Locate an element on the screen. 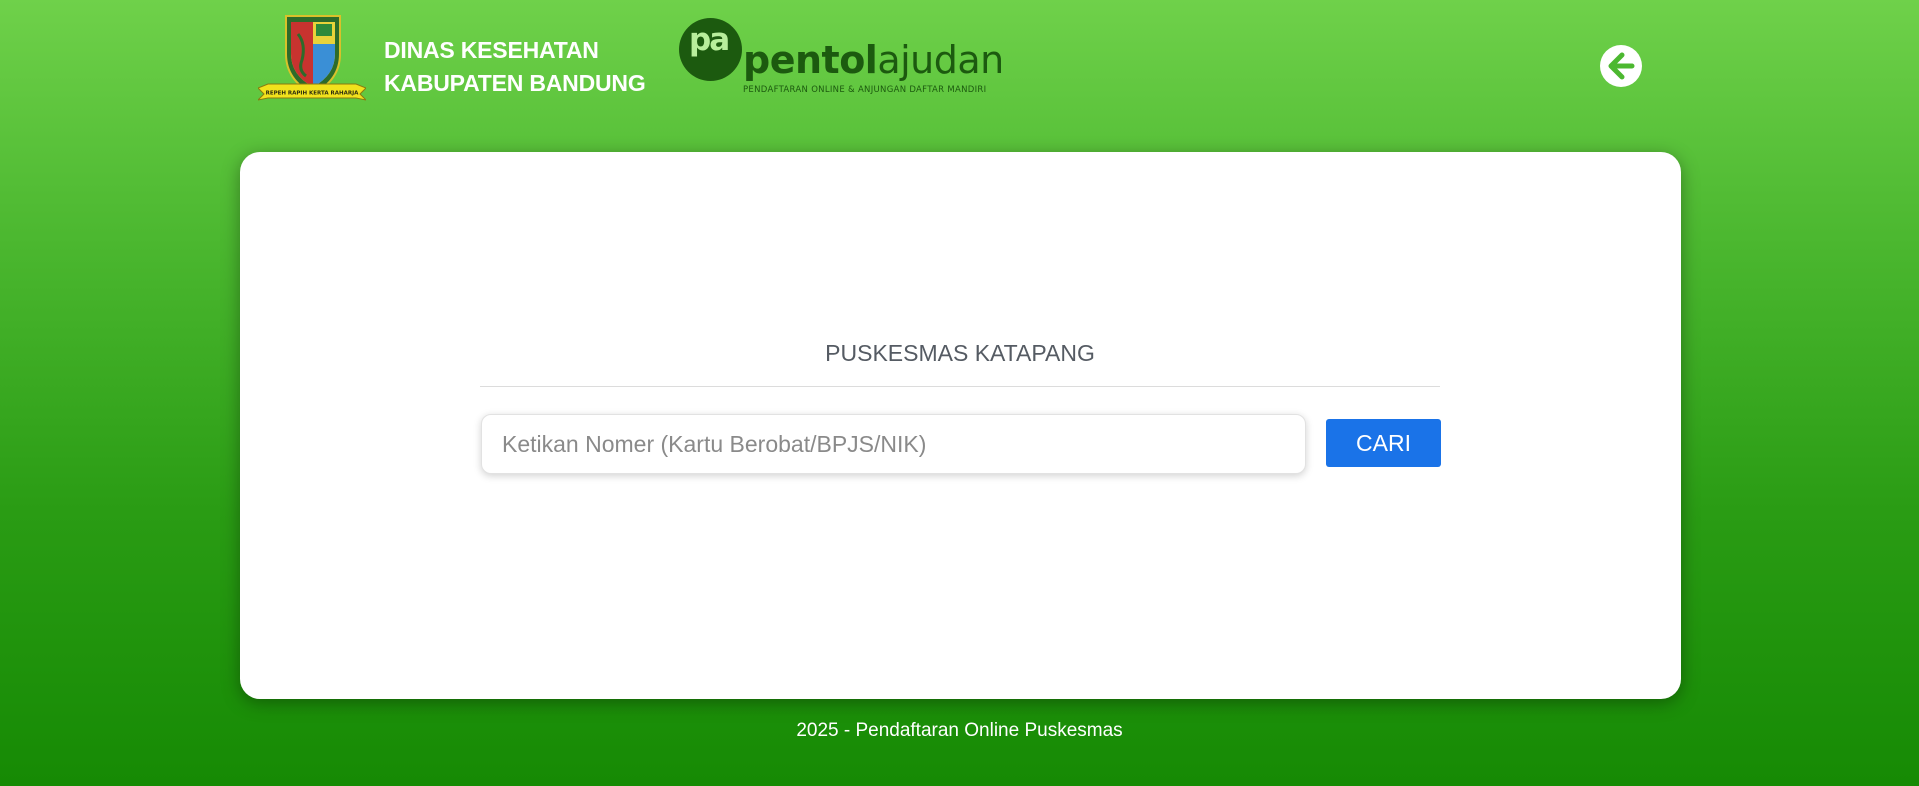  search-input is located at coordinates (893, 444).